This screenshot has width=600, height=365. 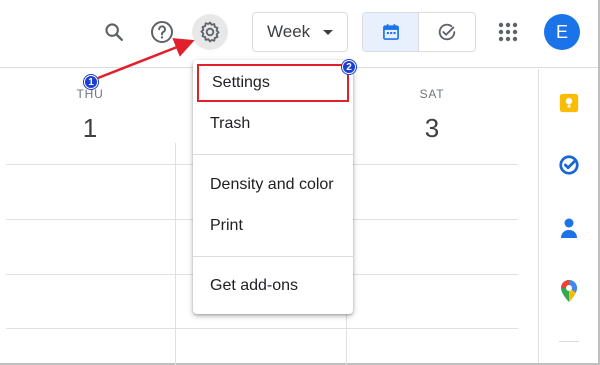 I want to click on step-number: 2, so click(x=349, y=67).